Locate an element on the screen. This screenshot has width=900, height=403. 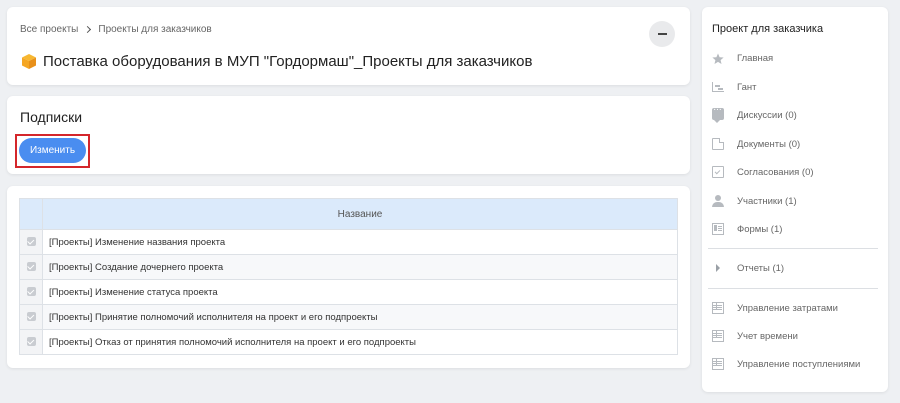
cube-icon is located at coordinates (29, 61).